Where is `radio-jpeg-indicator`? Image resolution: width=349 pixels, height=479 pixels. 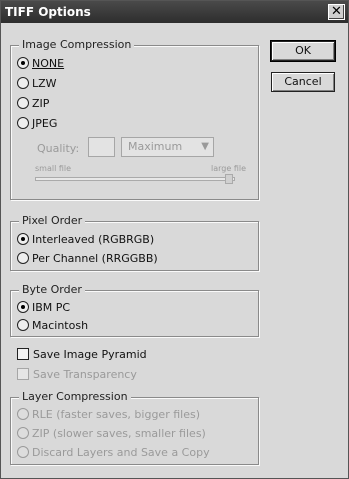
radio-jpeg-indicator is located at coordinates (23, 123).